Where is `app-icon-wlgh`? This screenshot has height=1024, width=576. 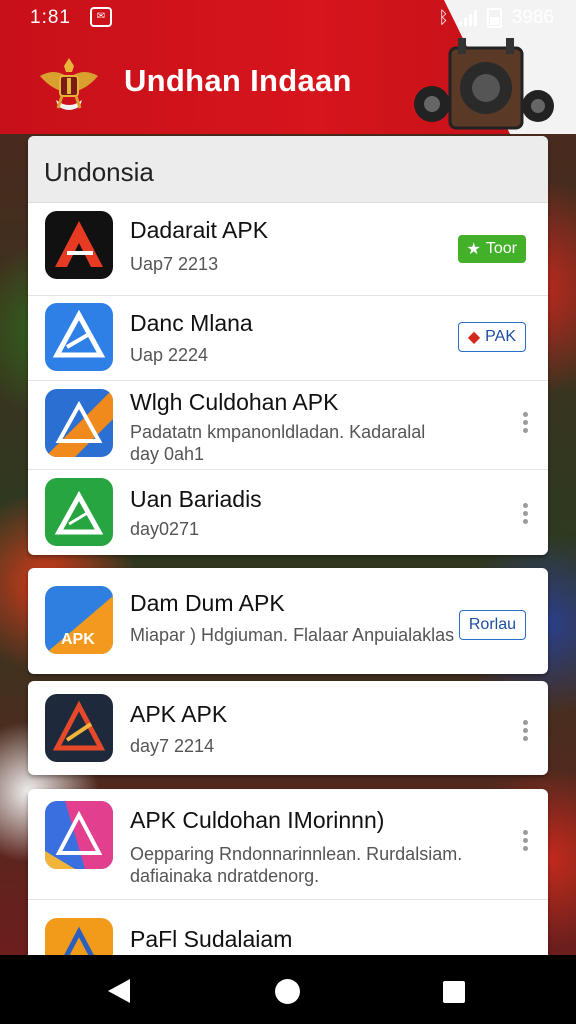 app-icon-wlgh is located at coordinates (79, 423).